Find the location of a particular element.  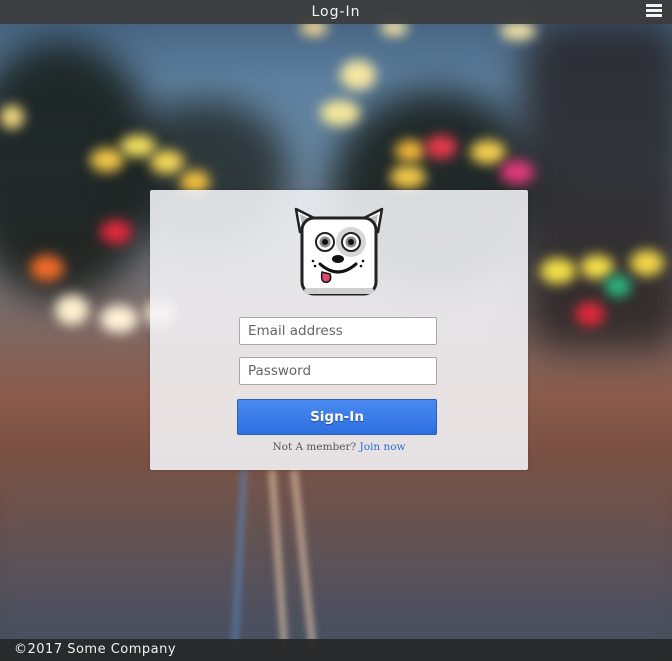

background-building-right is located at coordinates (596, 185).